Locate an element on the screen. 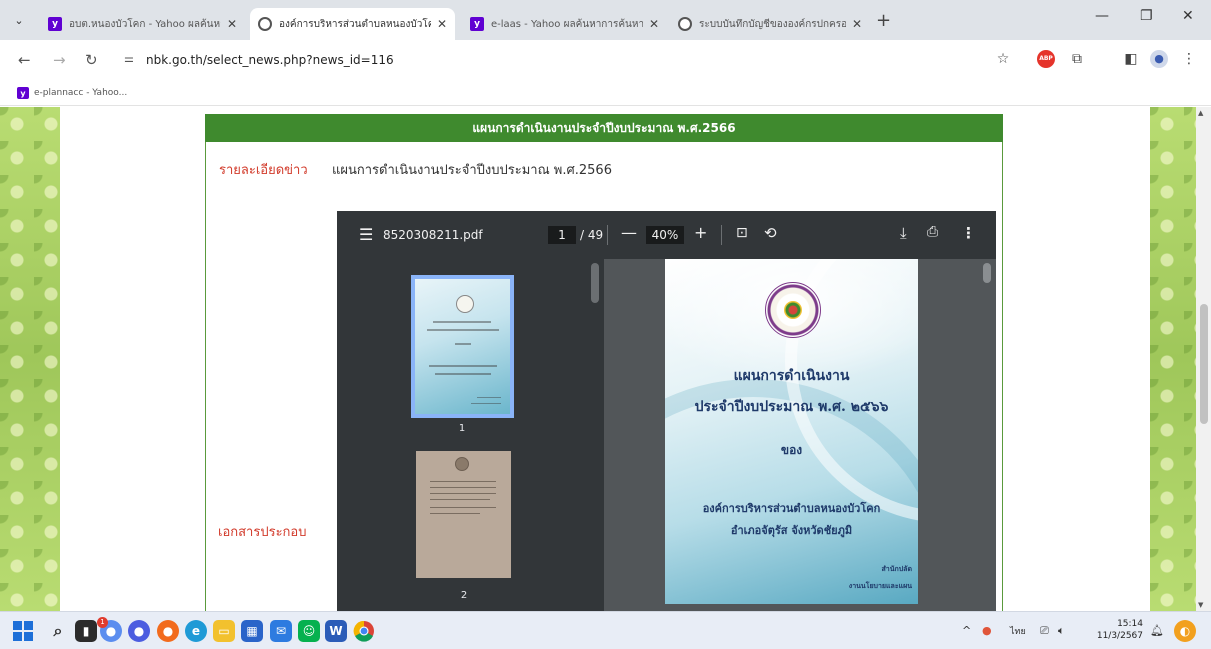  thumbnail-scroll-thumb is located at coordinates (595, 283).